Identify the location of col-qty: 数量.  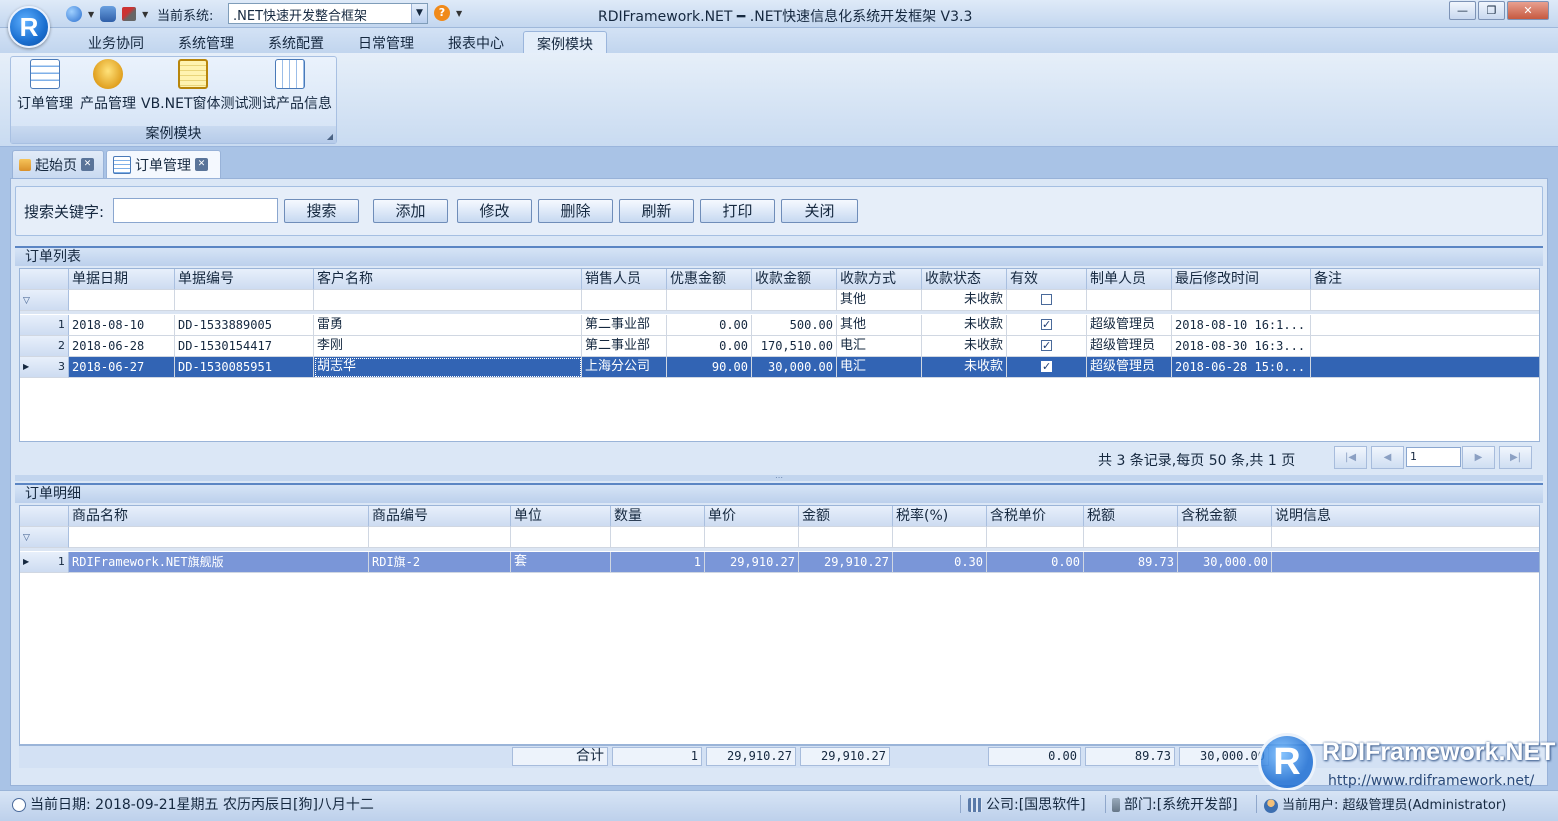
(658, 516).